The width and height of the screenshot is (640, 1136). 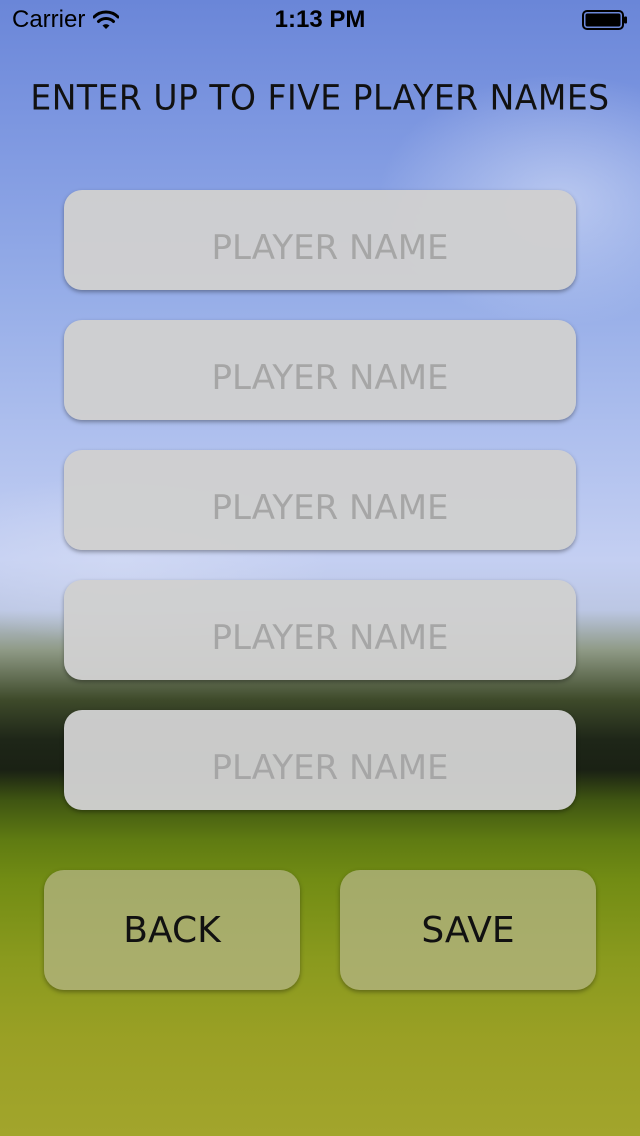 I want to click on clock: 1:13 PM, so click(x=320, y=19).